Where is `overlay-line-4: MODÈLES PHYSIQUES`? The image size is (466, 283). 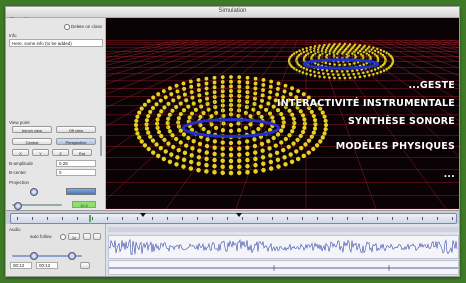
overlay-line-4: MODÈLES PHYSIQUES is located at coordinates (395, 146).